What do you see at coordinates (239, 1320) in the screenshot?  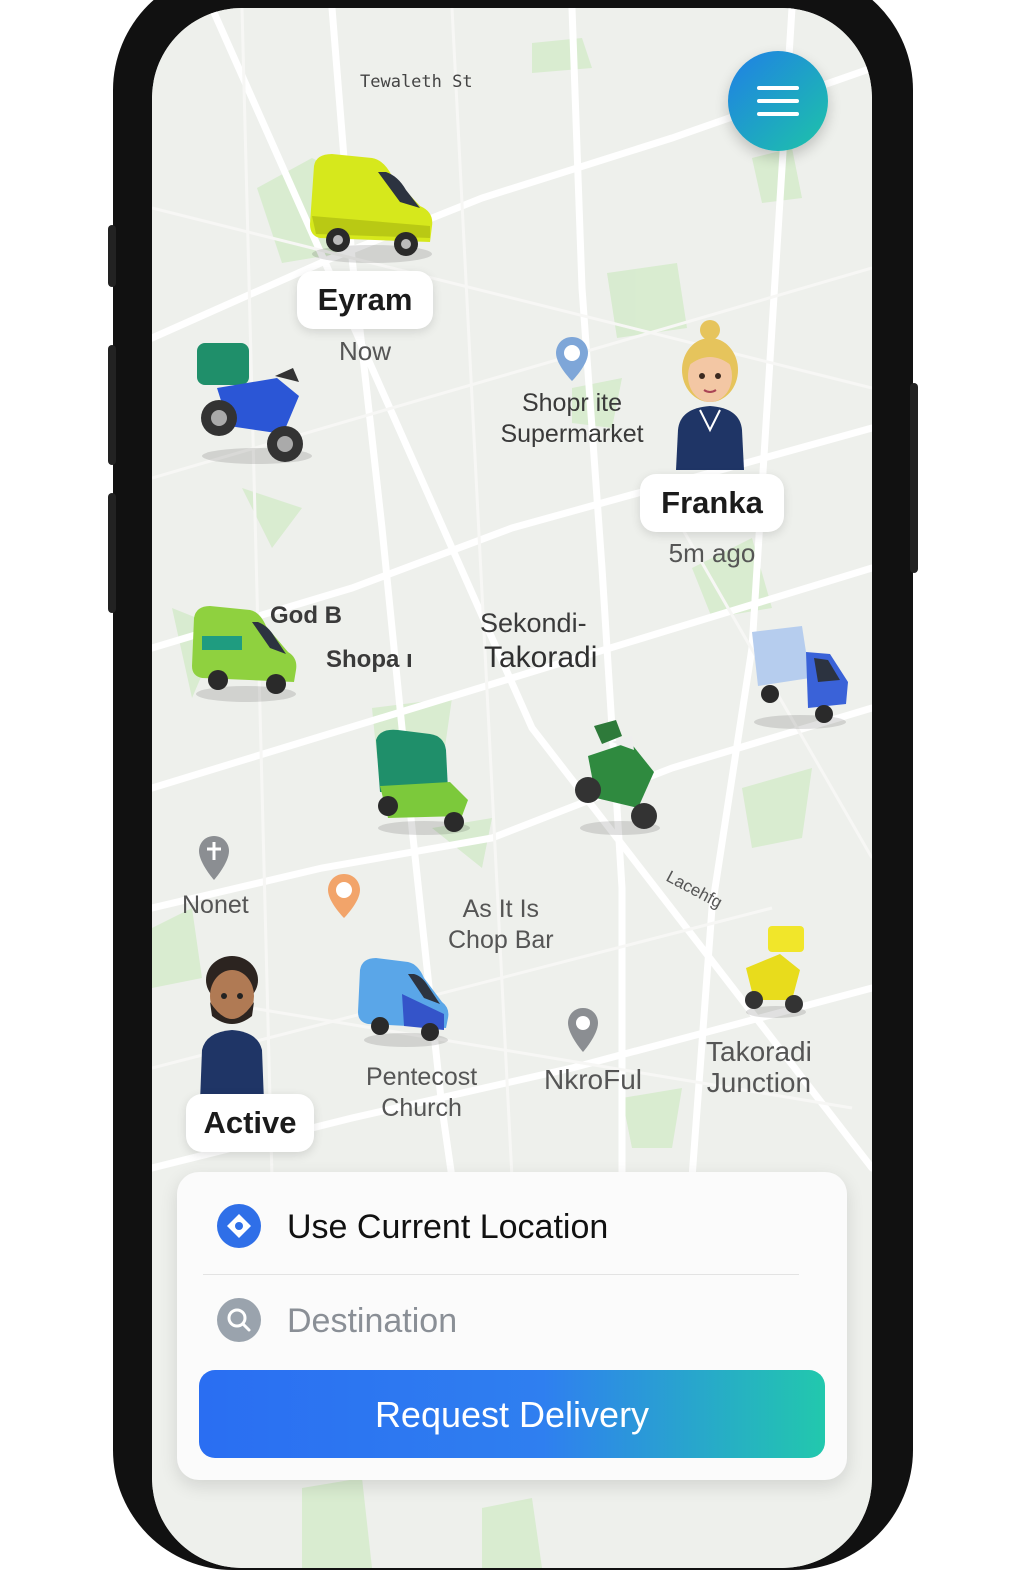 I see `search-icon` at bounding box center [239, 1320].